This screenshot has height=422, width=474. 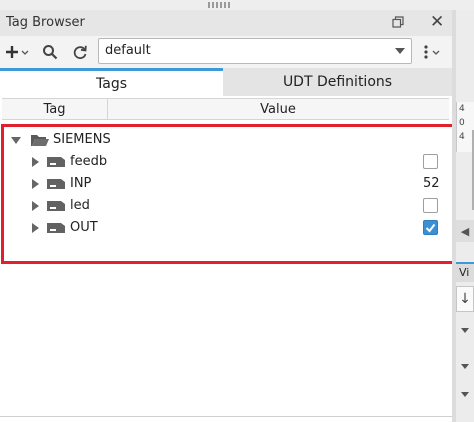 I want to click on drag-grip-icon, so click(x=220, y=5).